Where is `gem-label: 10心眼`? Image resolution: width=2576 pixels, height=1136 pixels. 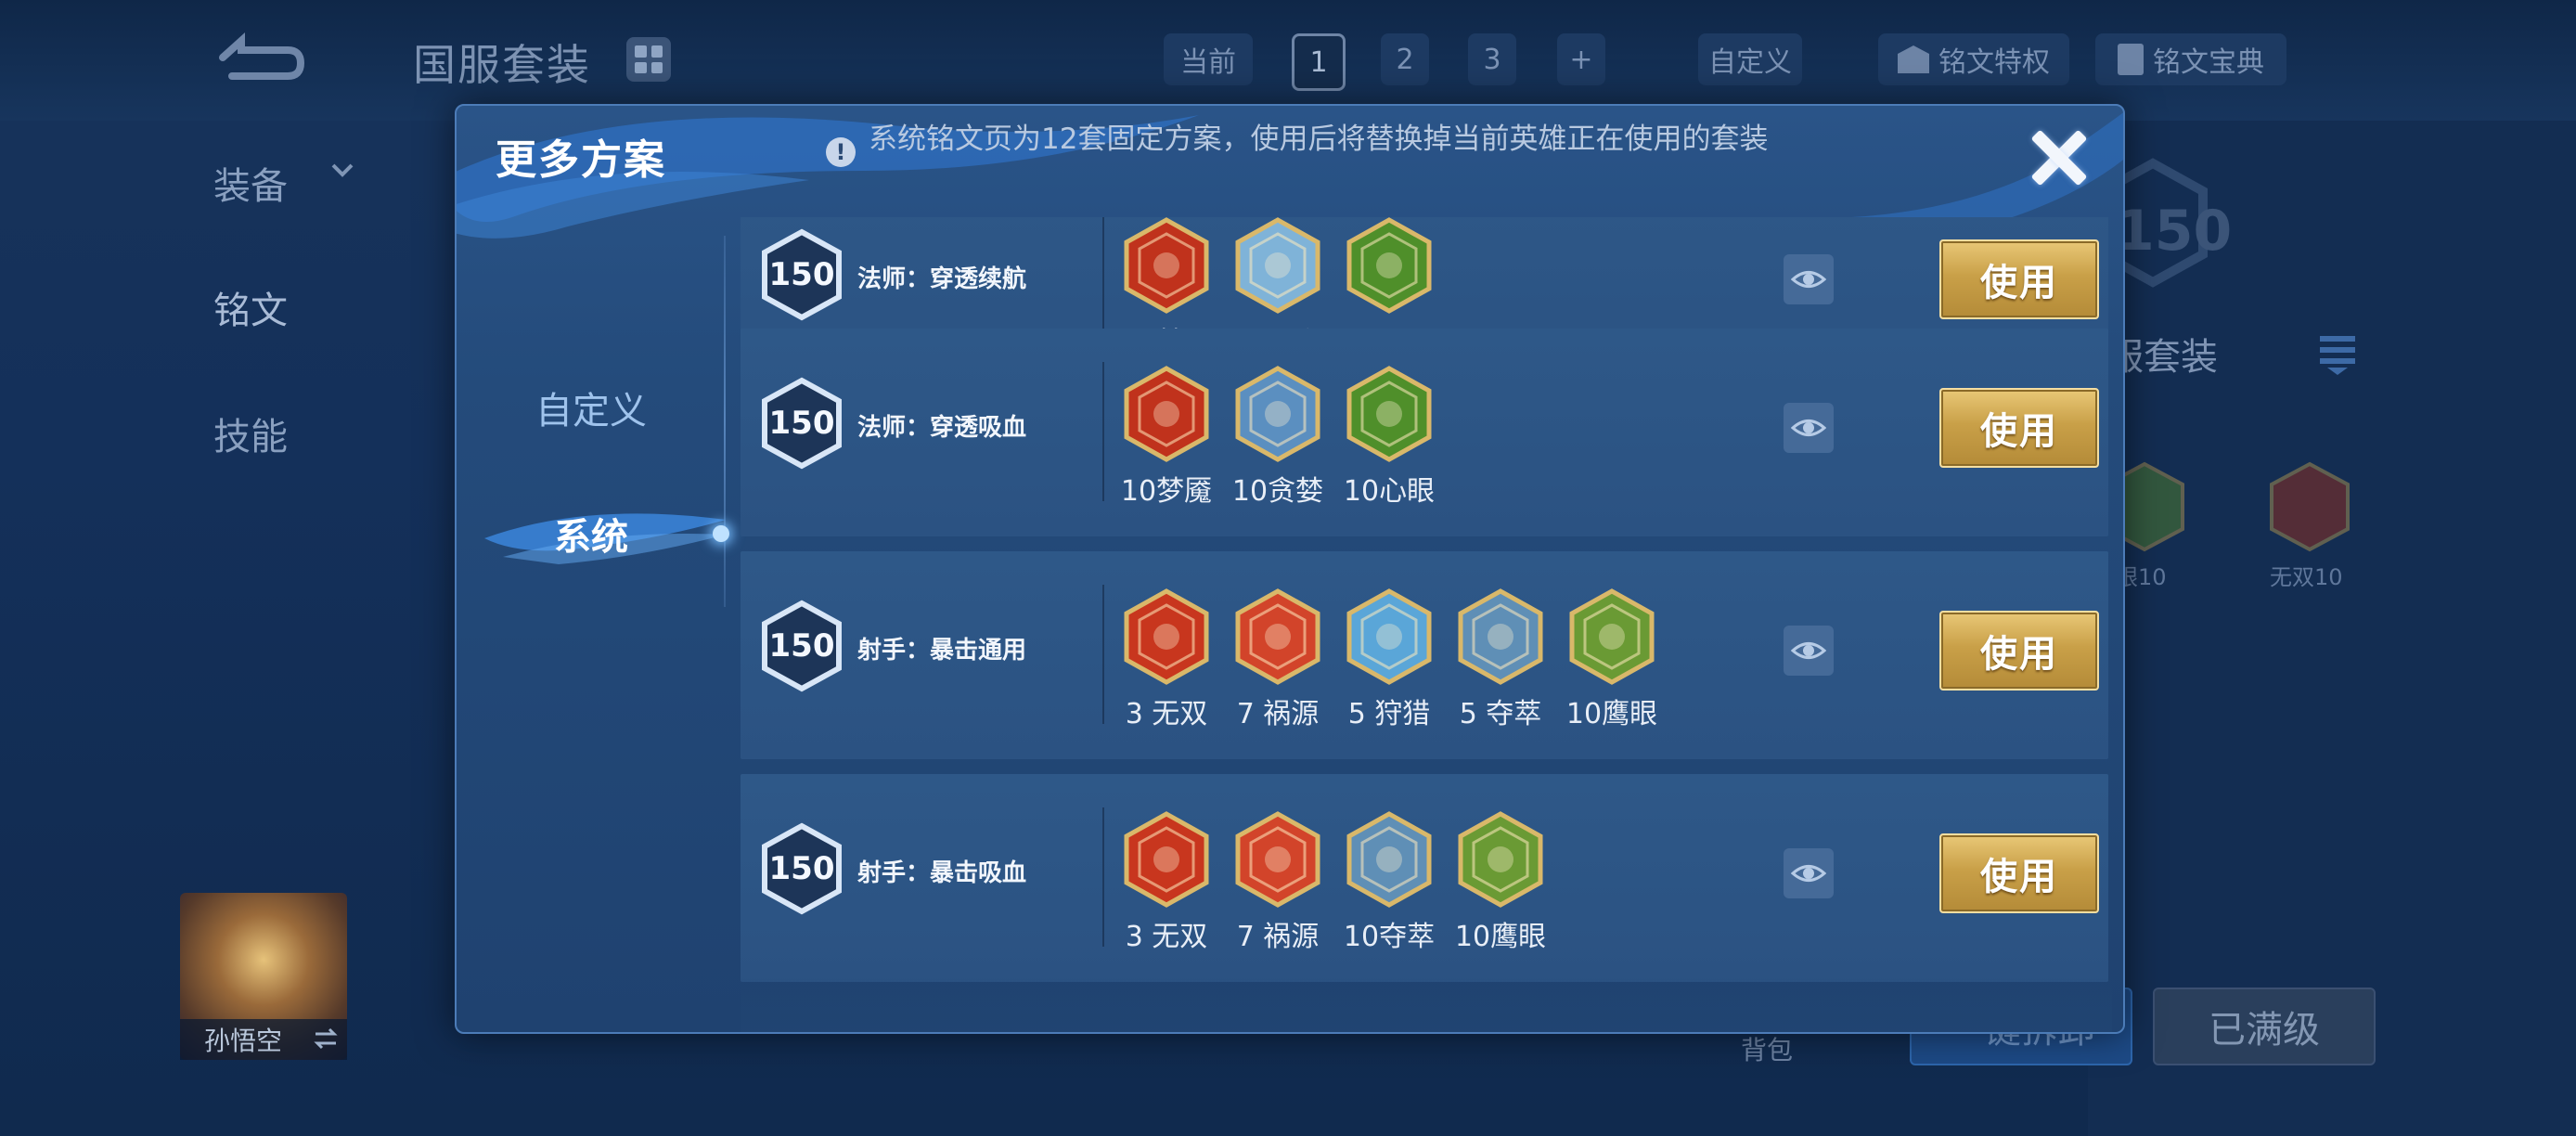 gem-label: 10心眼 is located at coordinates (1389, 491).